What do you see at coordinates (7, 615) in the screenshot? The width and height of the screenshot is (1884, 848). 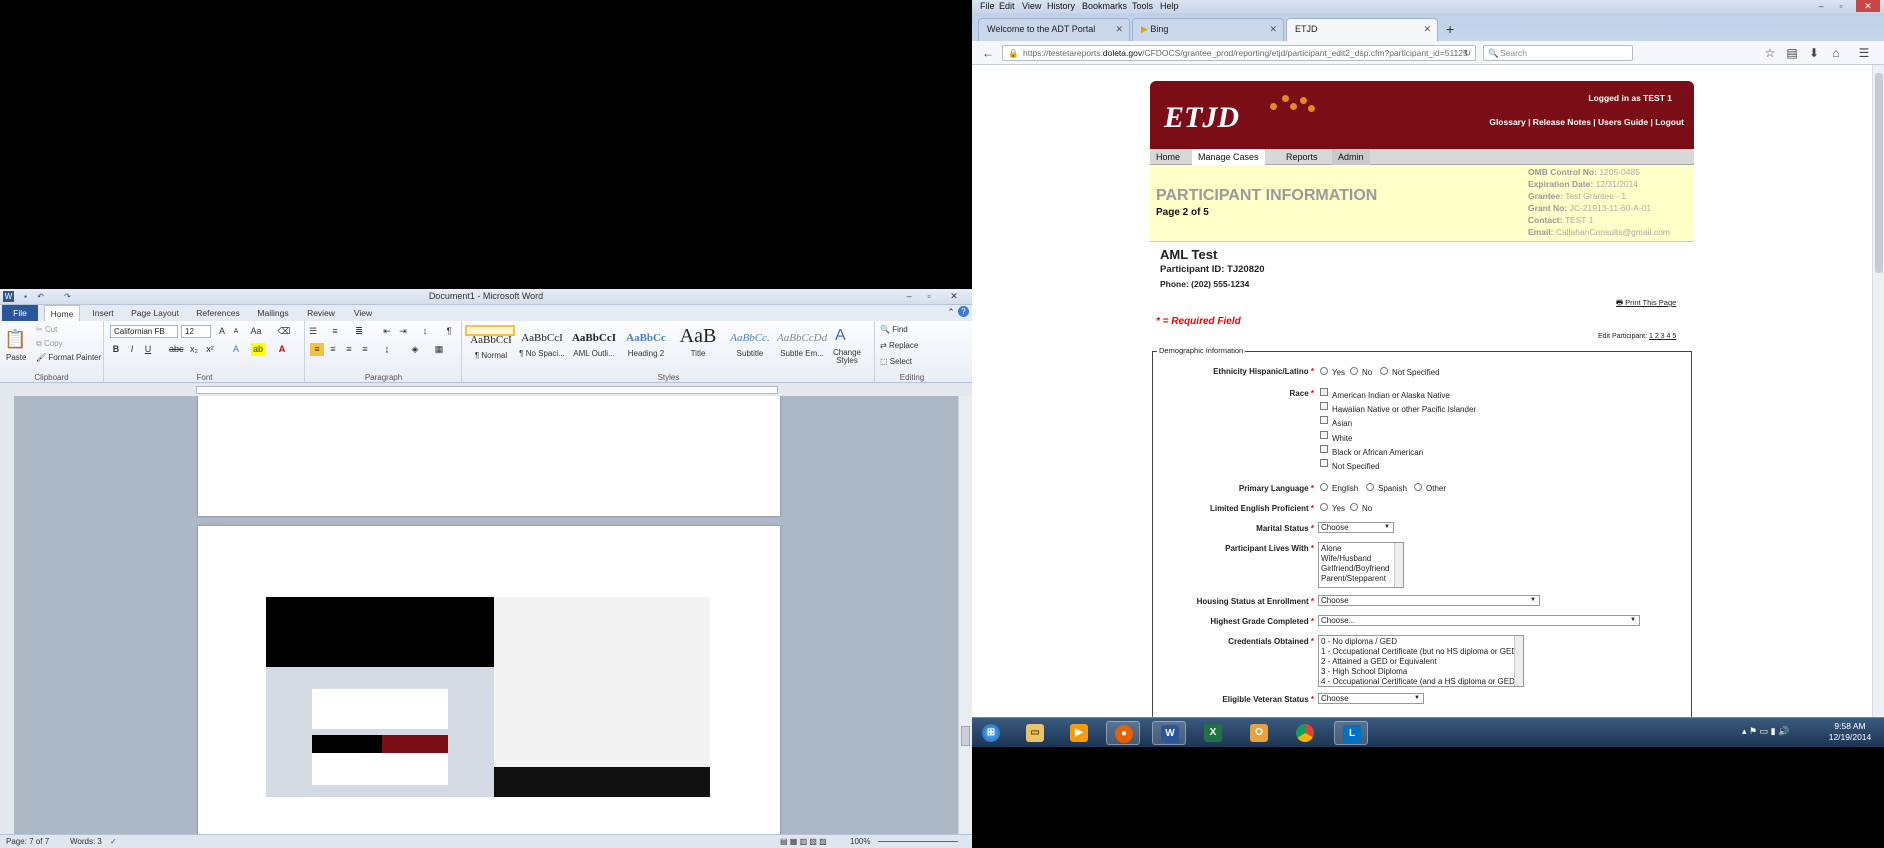 I see `vertical-ruler` at bounding box center [7, 615].